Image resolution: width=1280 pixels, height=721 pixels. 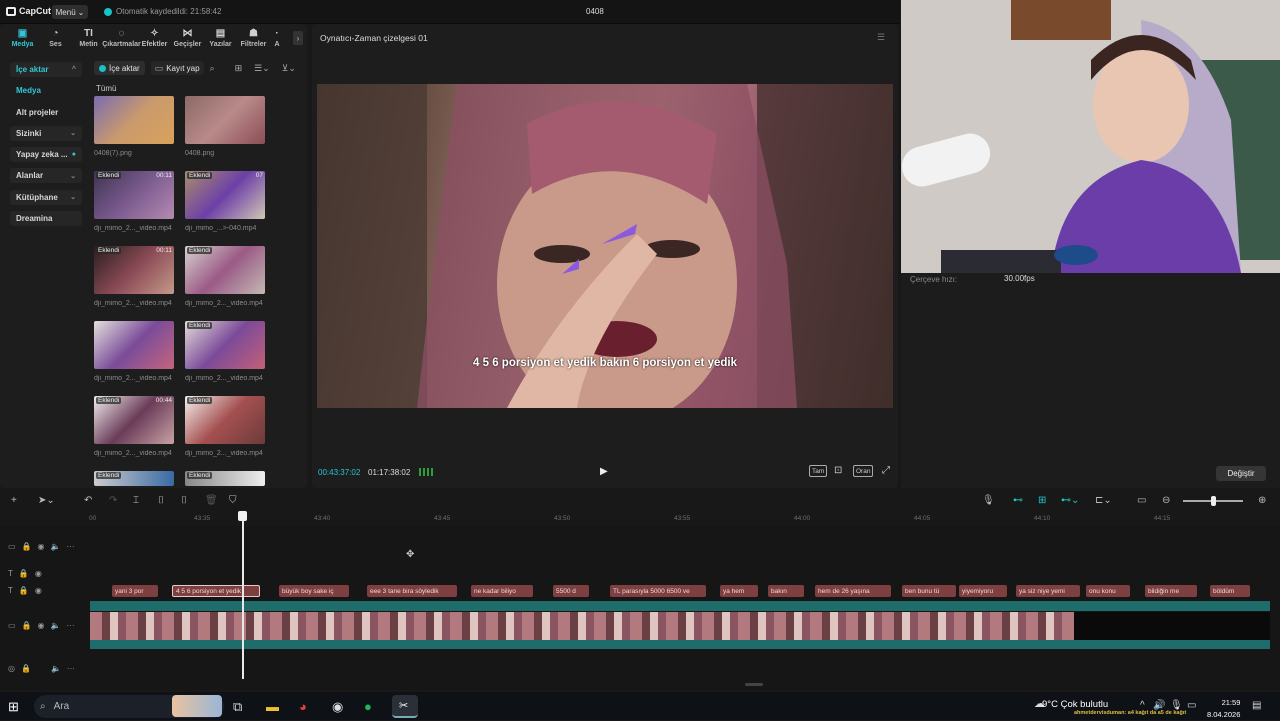 What do you see at coordinates (1171, 591) in the screenshot?
I see `caption-clip: bildiğin me` at bounding box center [1171, 591].